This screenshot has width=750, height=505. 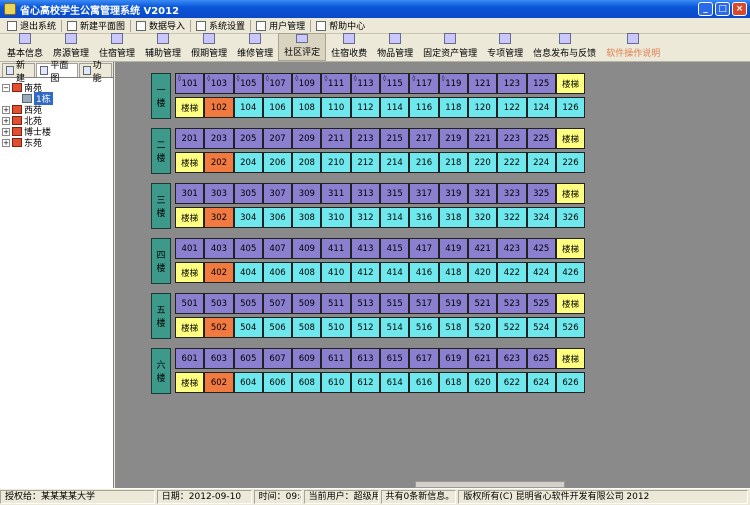 What do you see at coordinates (277, 217) in the screenshot?
I see `room-cell: 306` at bounding box center [277, 217].